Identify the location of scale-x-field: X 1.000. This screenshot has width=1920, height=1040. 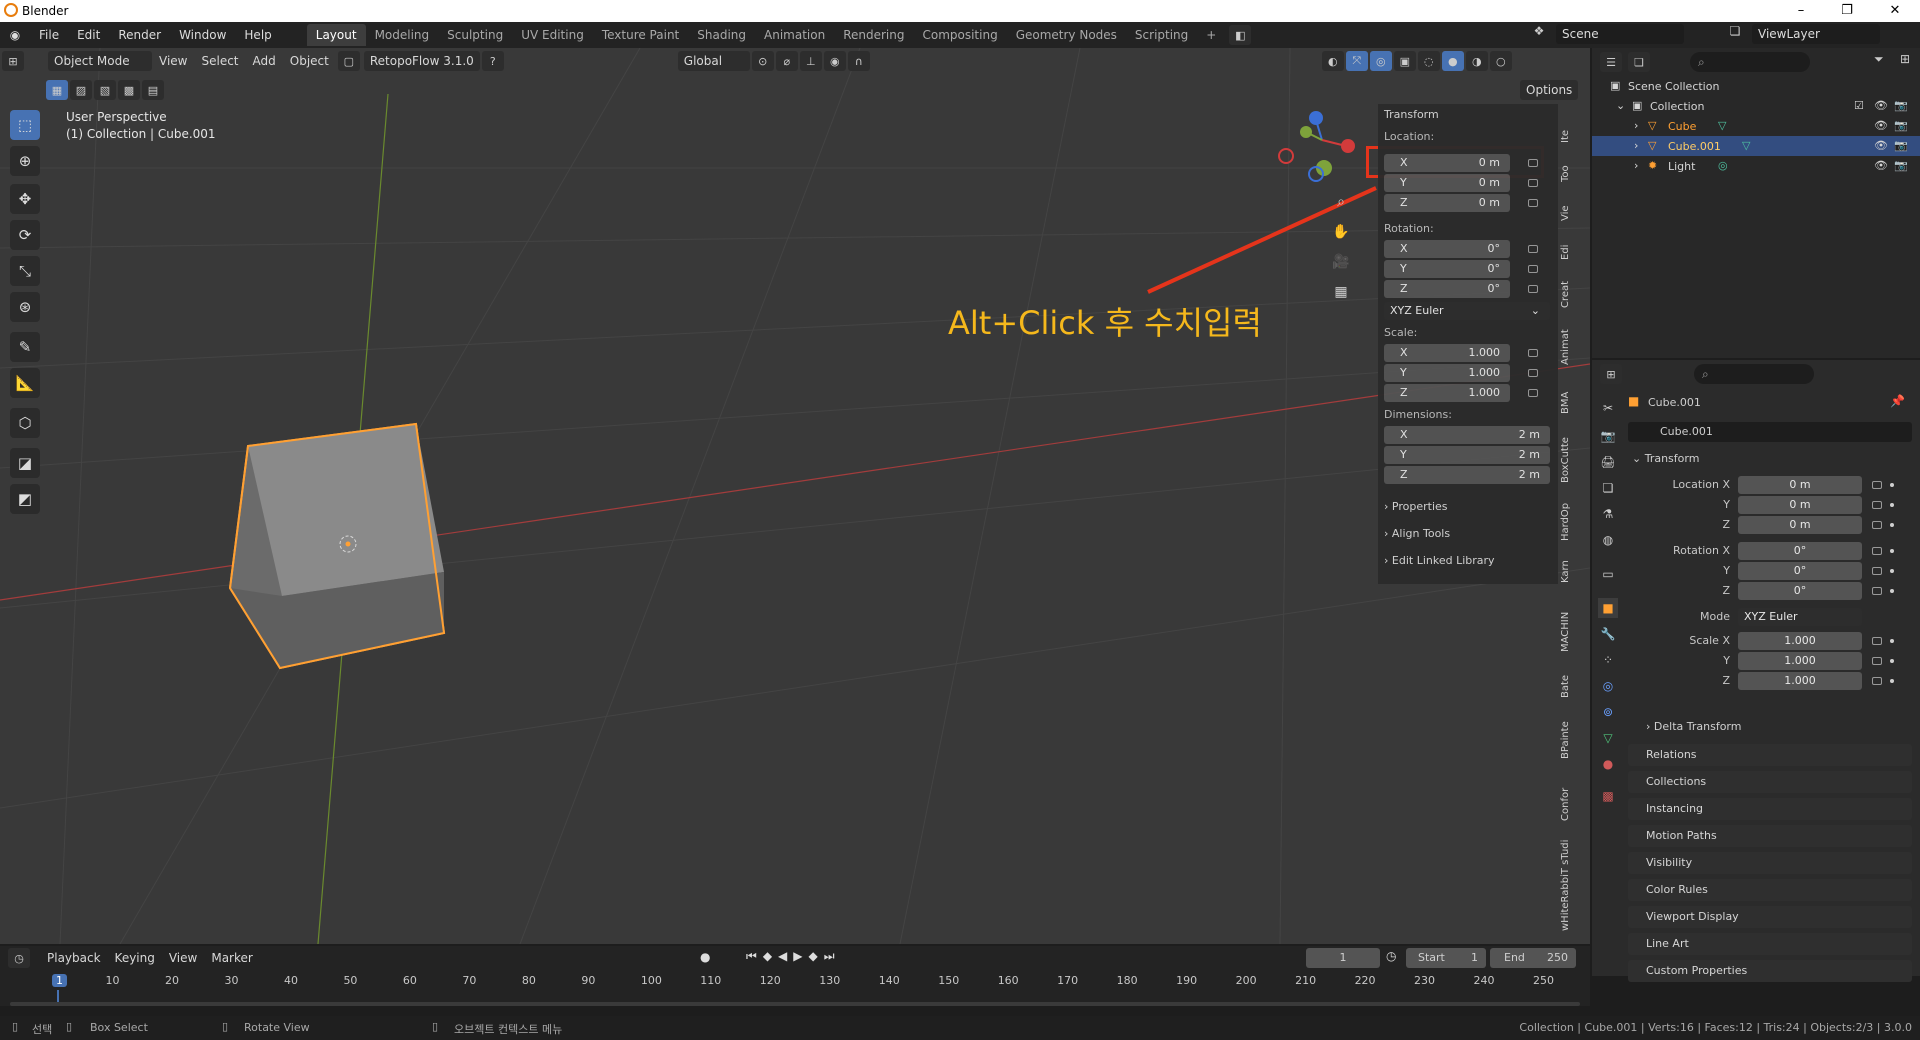
(1447, 353).